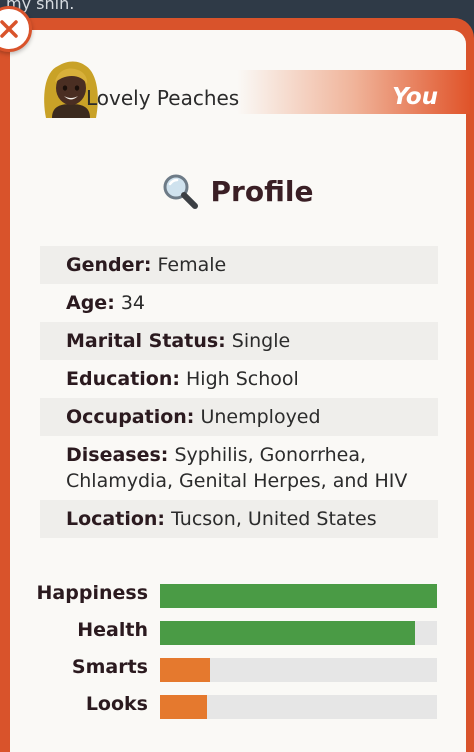  What do you see at coordinates (123, 379) in the screenshot?
I see `info-label: Education:` at bounding box center [123, 379].